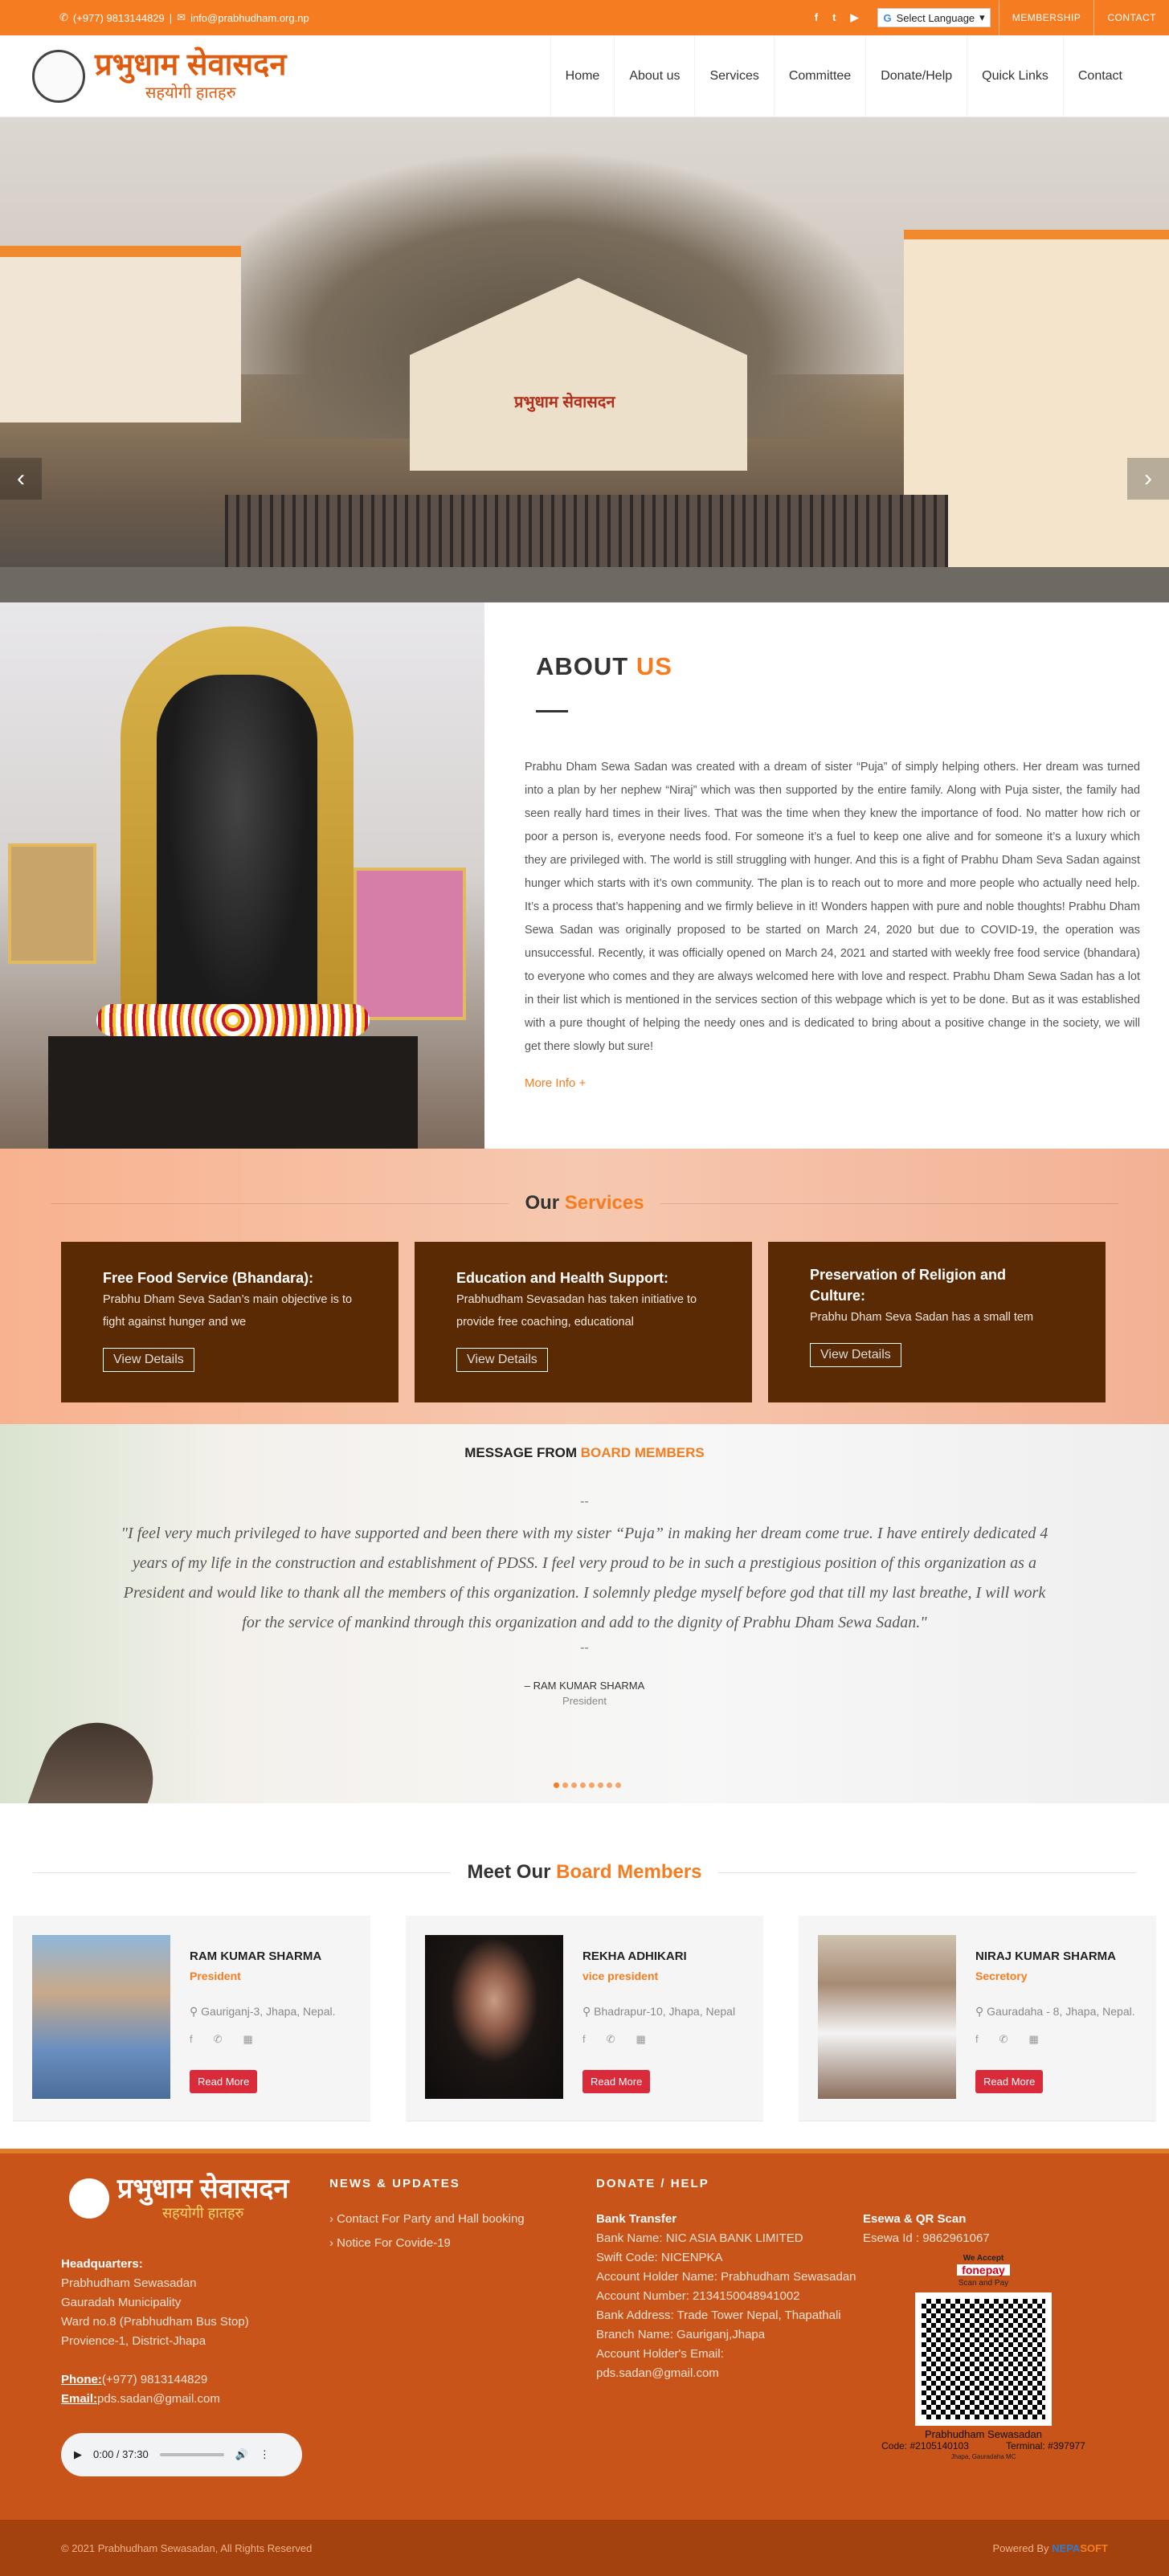 The height and width of the screenshot is (2576, 1169). I want to click on nav-services: Services, so click(733, 76).